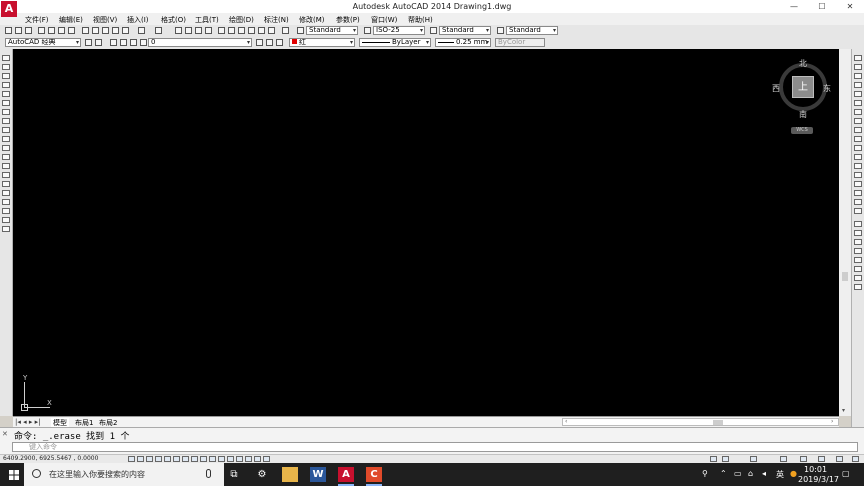 This screenshot has width=864, height=486. I want to click on trim-icon, so click(858, 139).